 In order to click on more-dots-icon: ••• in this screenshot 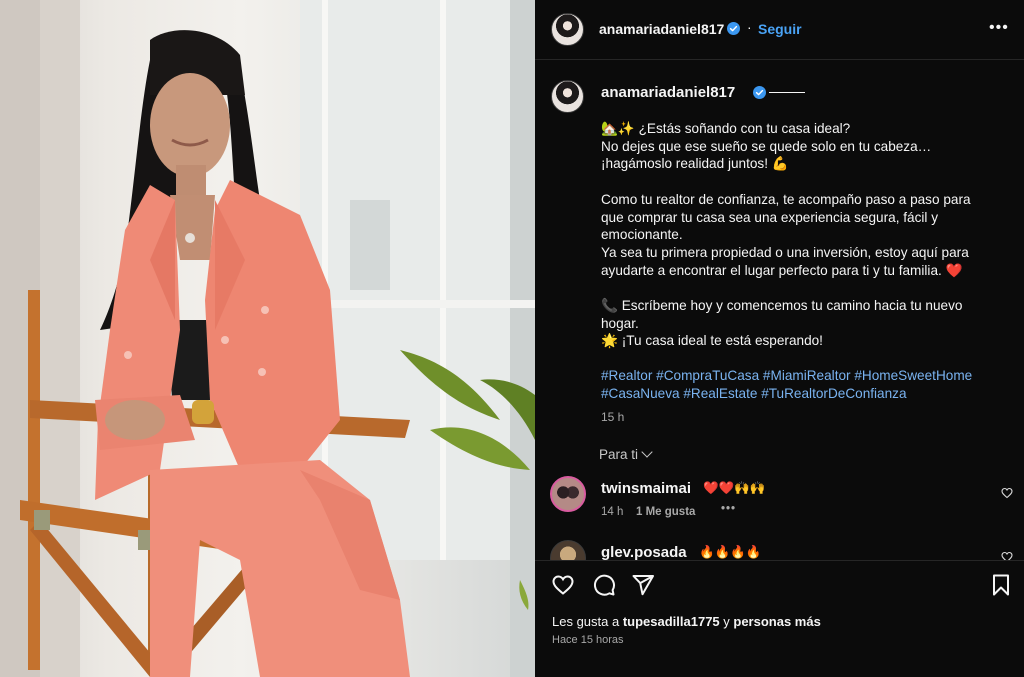, I will do `click(999, 28)`.